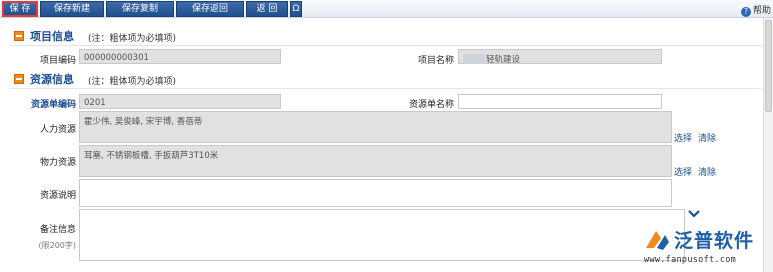 The height and width of the screenshot is (272, 773). Describe the element at coordinates (707, 171) in the screenshot. I see `material-clear-link: 清除` at that location.